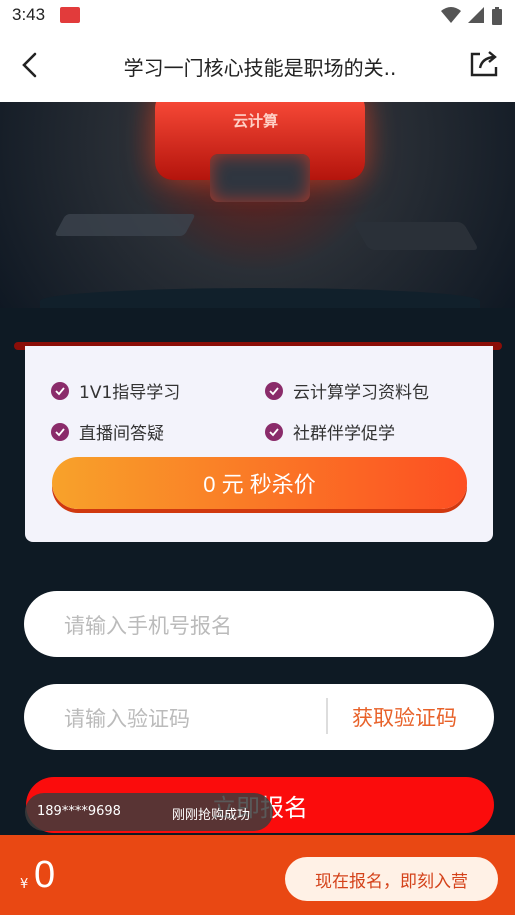  I want to click on toast-message: 刚刚抢购成功, so click(211, 815).